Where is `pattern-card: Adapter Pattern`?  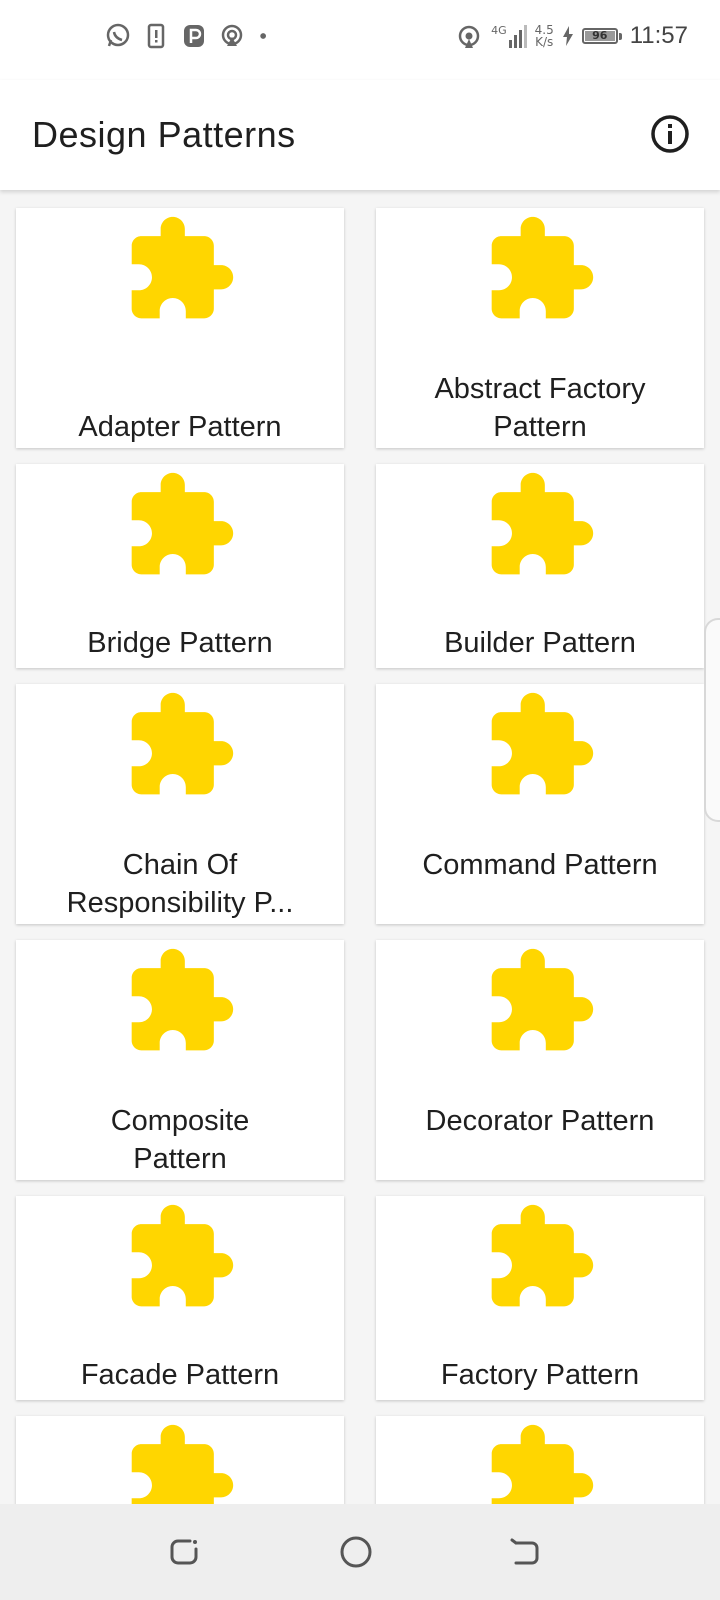 pattern-card: Adapter Pattern is located at coordinates (180, 328).